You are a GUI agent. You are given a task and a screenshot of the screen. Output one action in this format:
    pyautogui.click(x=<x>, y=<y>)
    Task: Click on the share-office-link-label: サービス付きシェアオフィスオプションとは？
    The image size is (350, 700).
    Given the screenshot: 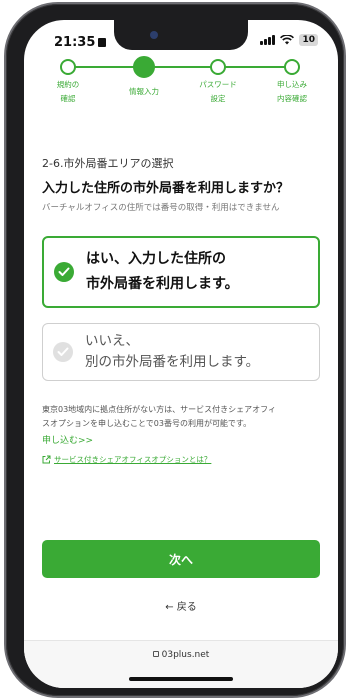 What is the action you would take?
    pyautogui.click(x=133, y=459)
    